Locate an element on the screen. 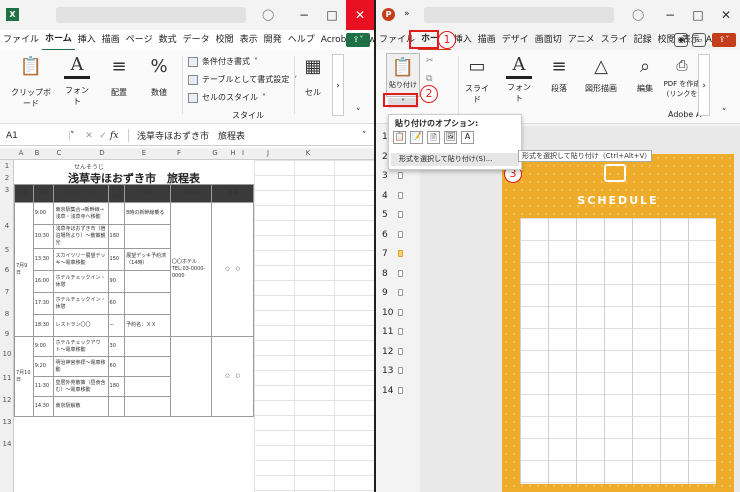 The height and width of the screenshot is (492, 740). slide-number: 3 is located at coordinates (385, 176).